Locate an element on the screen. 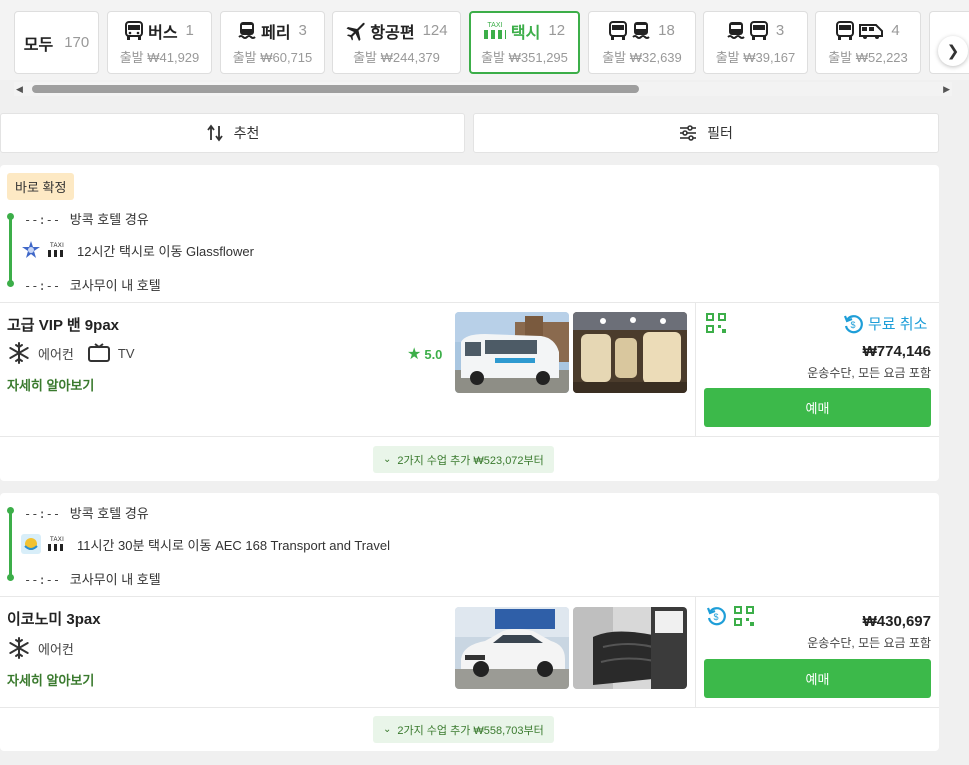 The width and height of the screenshot is (969, 765). extra-options-button: ⌄ 2가지 수업 추가 ₩523,072부터 is located at coordinates (463, 459).